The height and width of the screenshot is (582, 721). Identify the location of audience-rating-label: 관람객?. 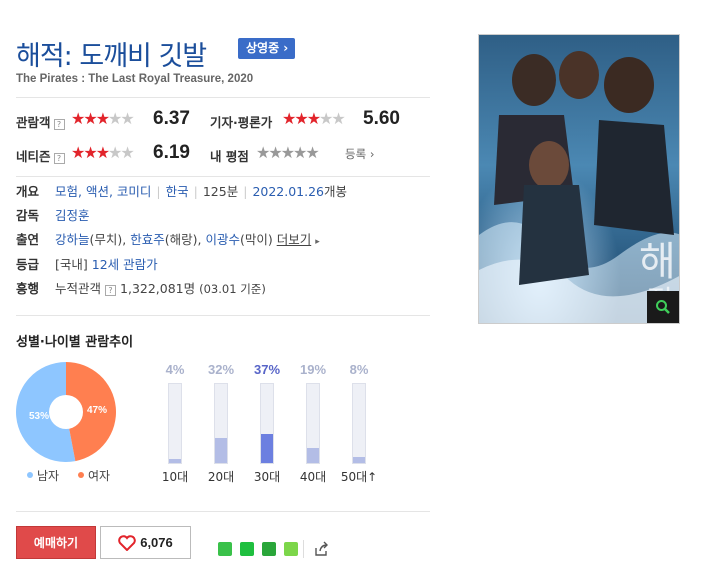
(40, 121).